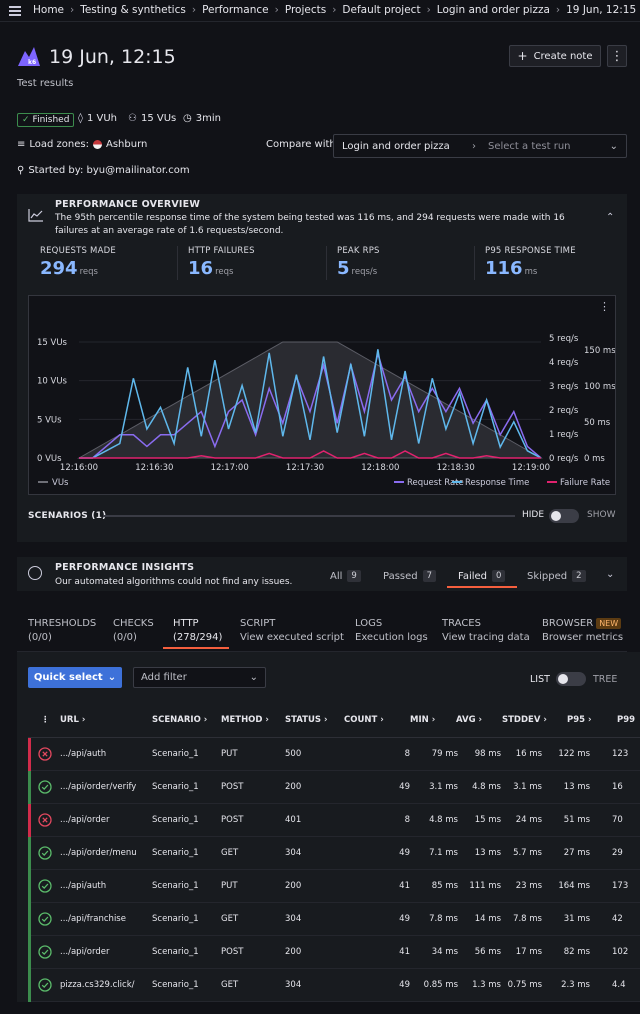 This screenshot has height=1014, width=640. What do you see at coordinates (364, 720) in the screenshot?
I see `col-count: COUNT ›` at bounding box center [364, 720].